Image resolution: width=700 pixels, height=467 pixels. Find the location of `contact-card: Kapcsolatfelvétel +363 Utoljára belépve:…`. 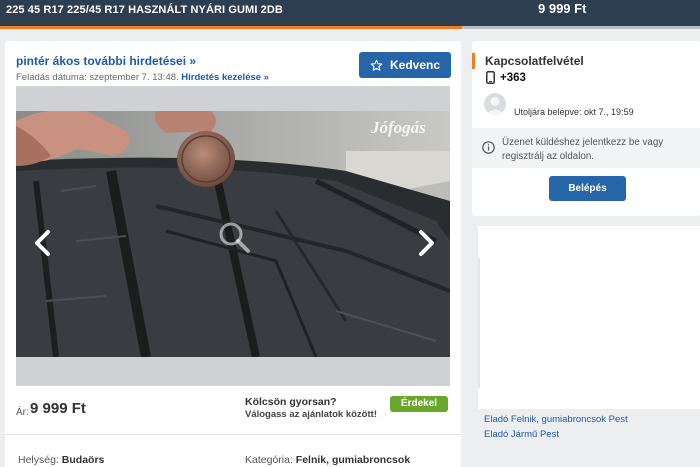

contact-card: Kapcsolatfelvétel +363 Utoljára belépve:… is located at coordinates (586, 128).